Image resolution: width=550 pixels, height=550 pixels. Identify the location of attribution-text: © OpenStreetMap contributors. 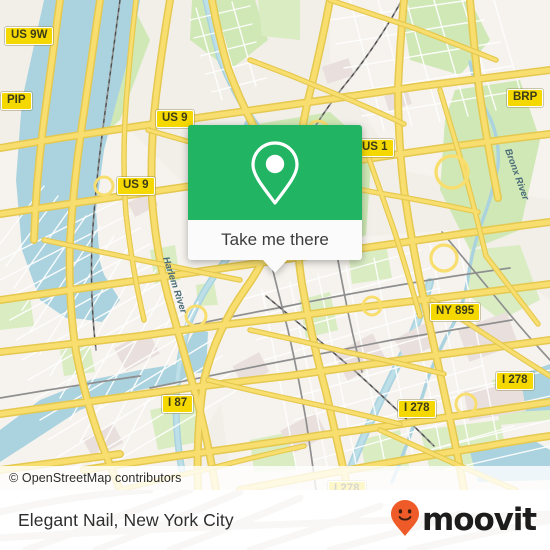
(95, 478).